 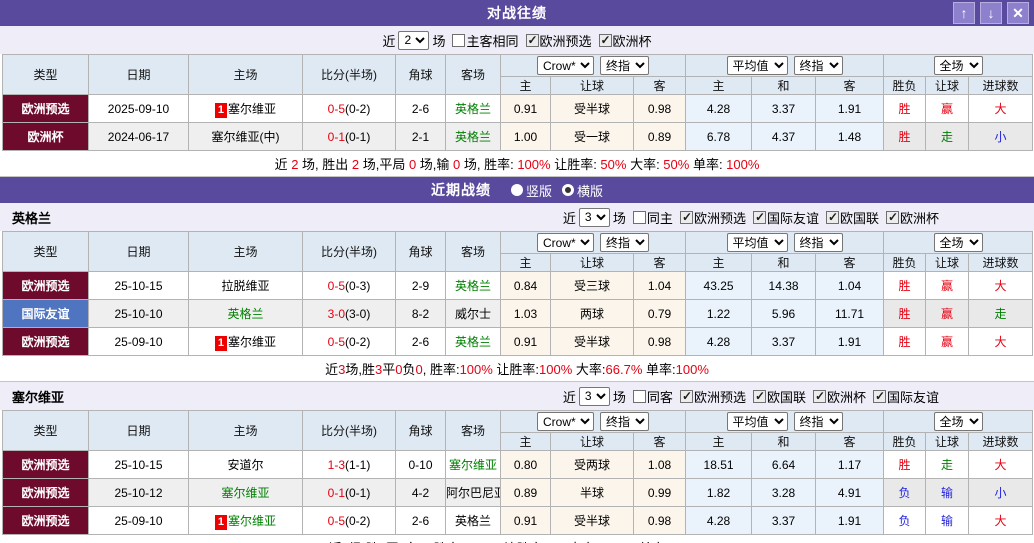 What do you see at coordinates (566, 242) in the screenshot?
I see `team0-bookmaker-select: Crow*` at bounding box center [566, 242].